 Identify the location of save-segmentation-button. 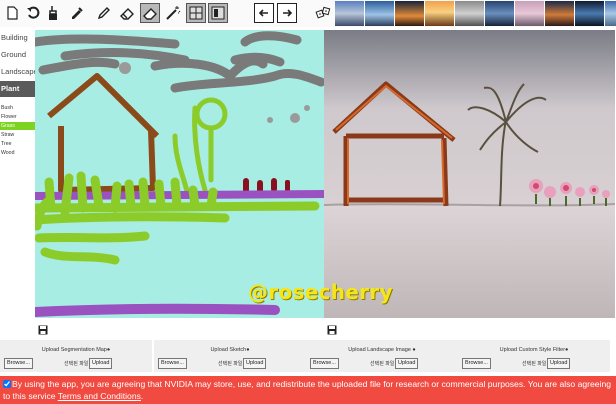
(43, 328).